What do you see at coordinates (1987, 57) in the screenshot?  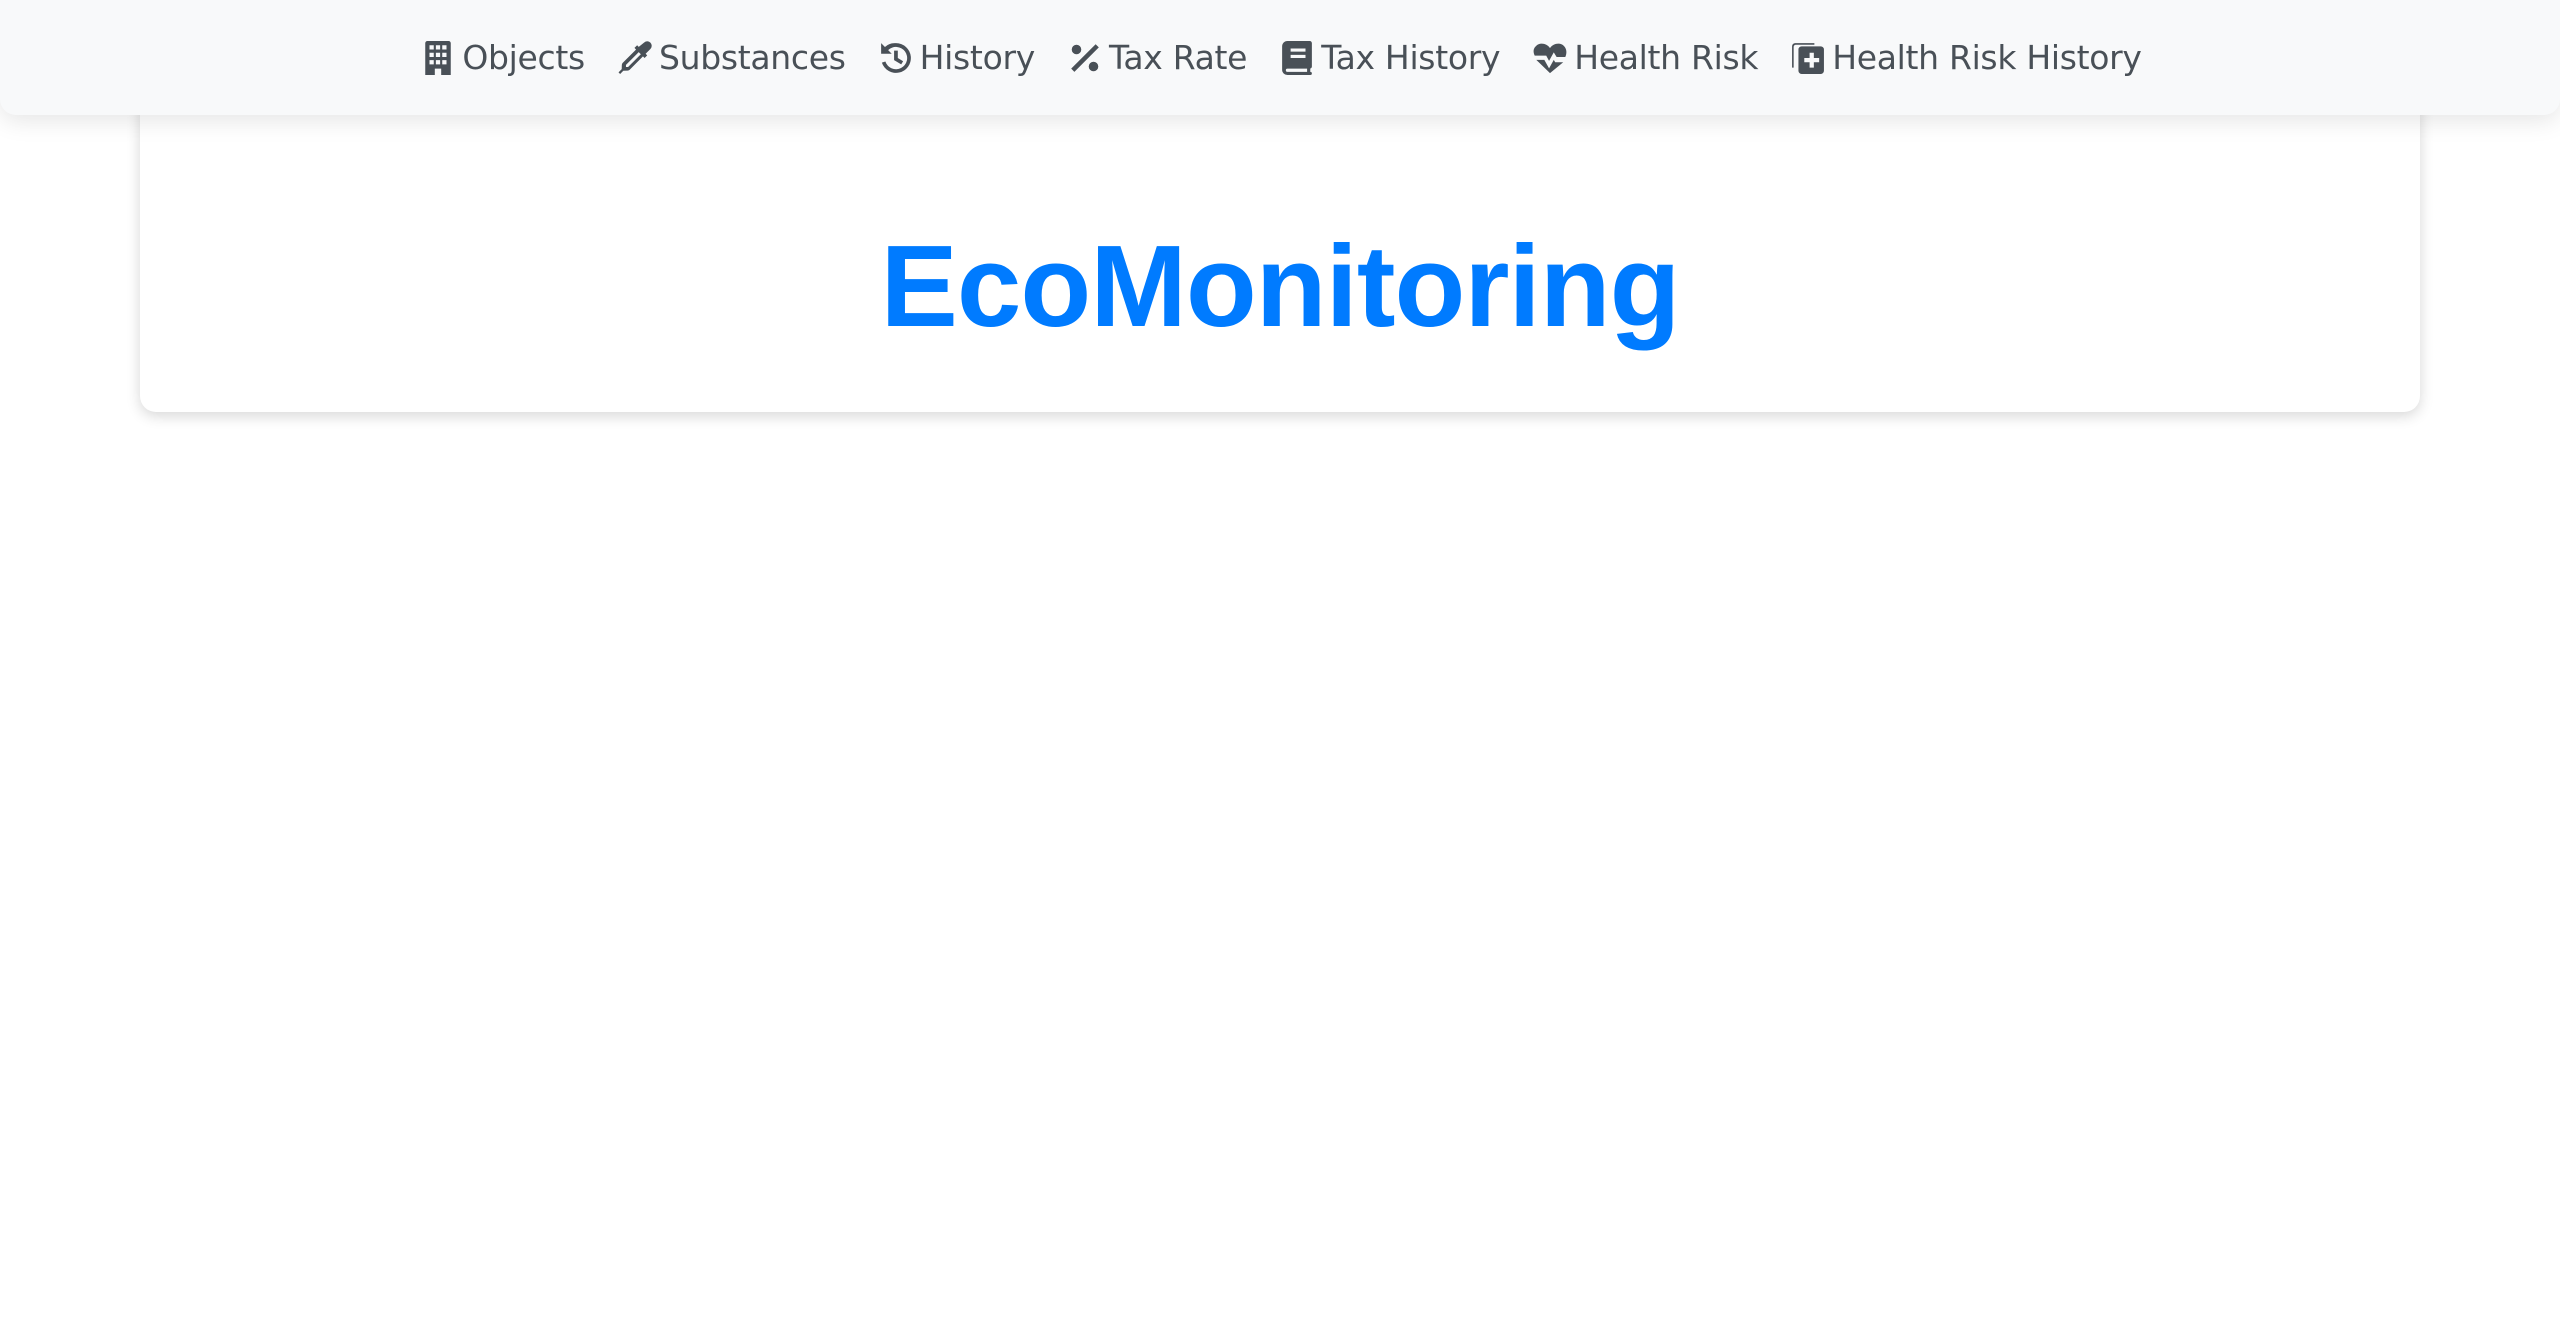 I see `nav-item-label: Health Risk History` at bounding box center [1987, 57].